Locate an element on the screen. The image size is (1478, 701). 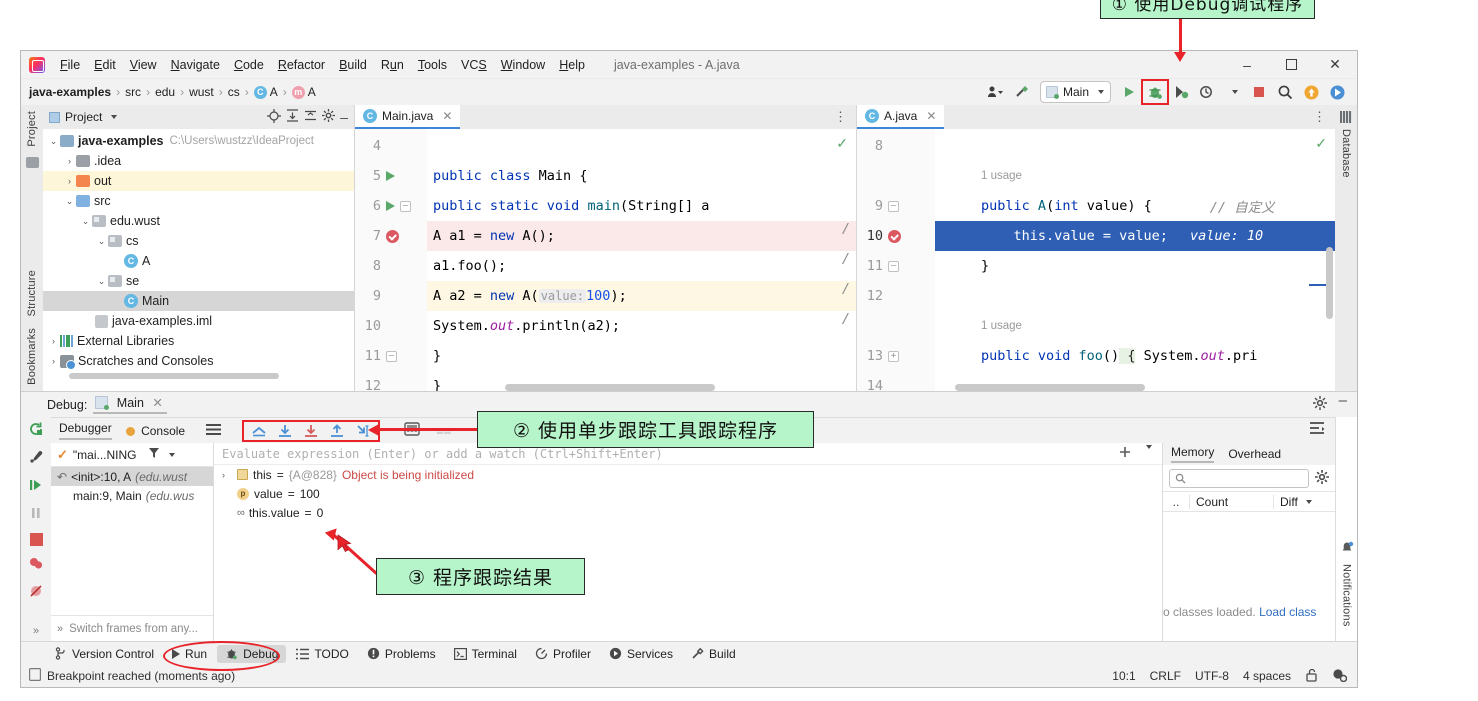
tab-a-java: C A.java ✕ is located at coordinates (901, 117).